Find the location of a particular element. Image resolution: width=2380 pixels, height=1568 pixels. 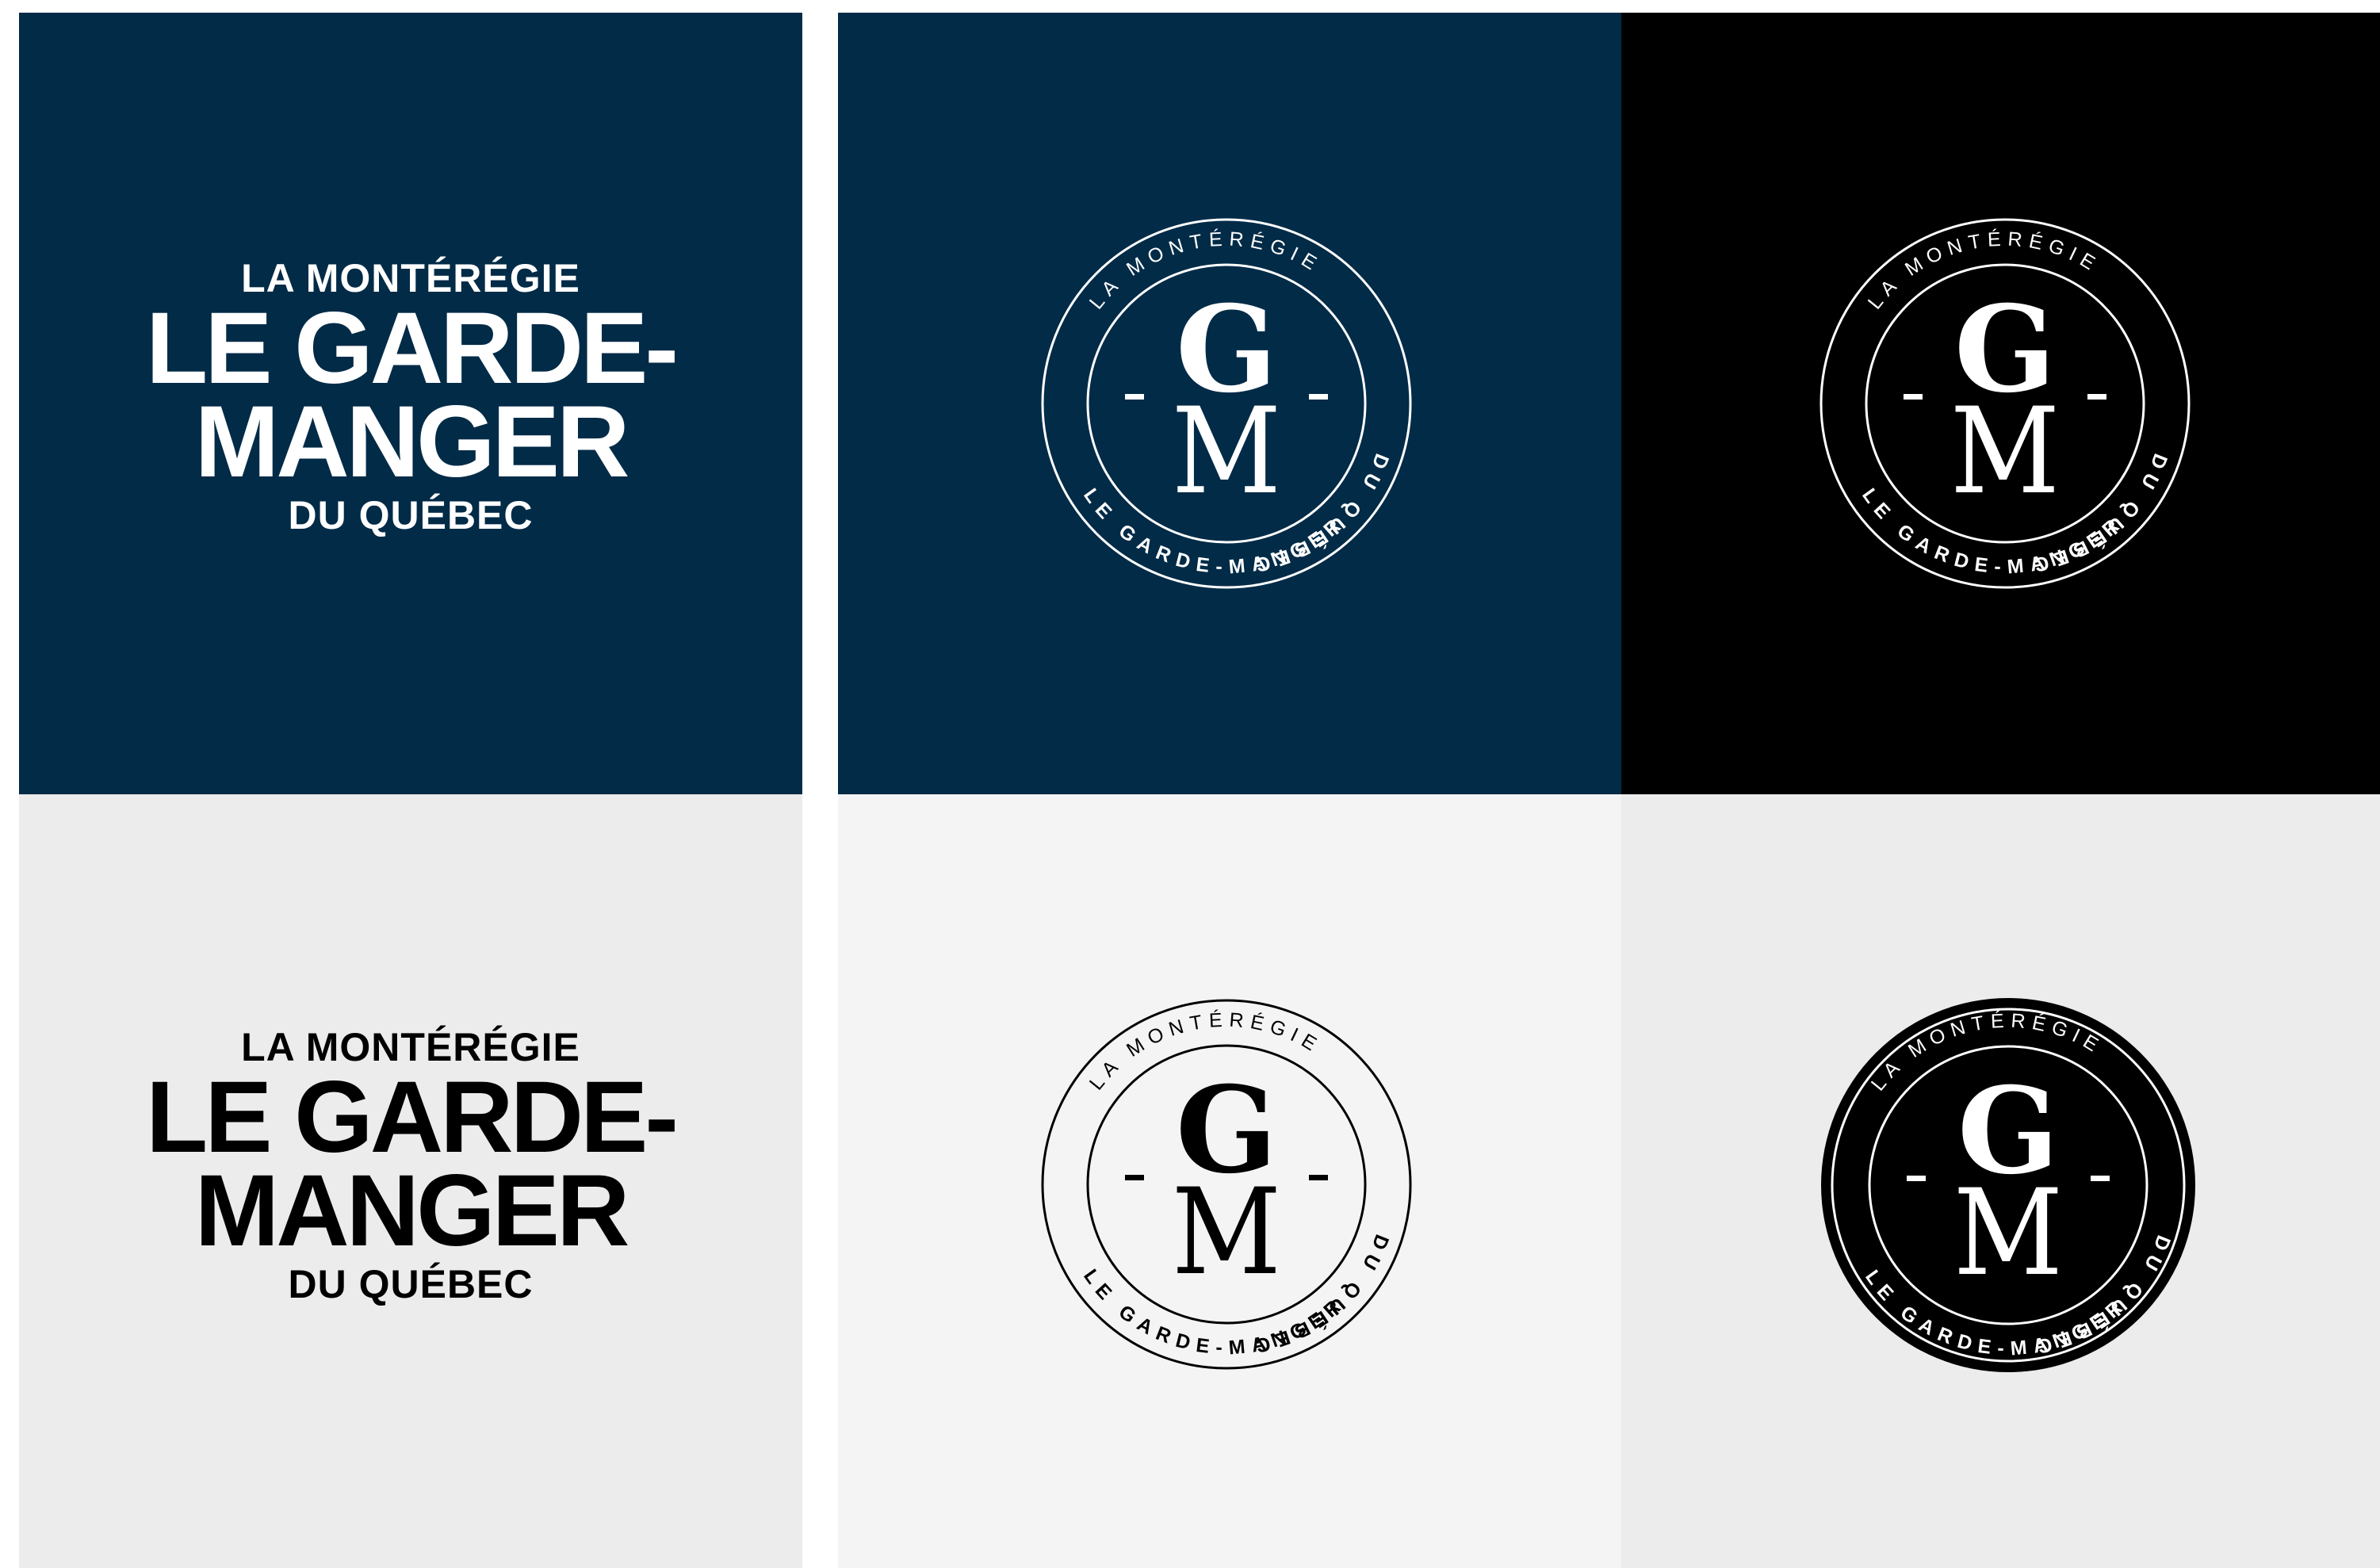

wordmark-logo-black: LA MONTÉRÉGIE LE GARDE- MANGER DU QUÉBEC is located at coordinates (410, 1166).